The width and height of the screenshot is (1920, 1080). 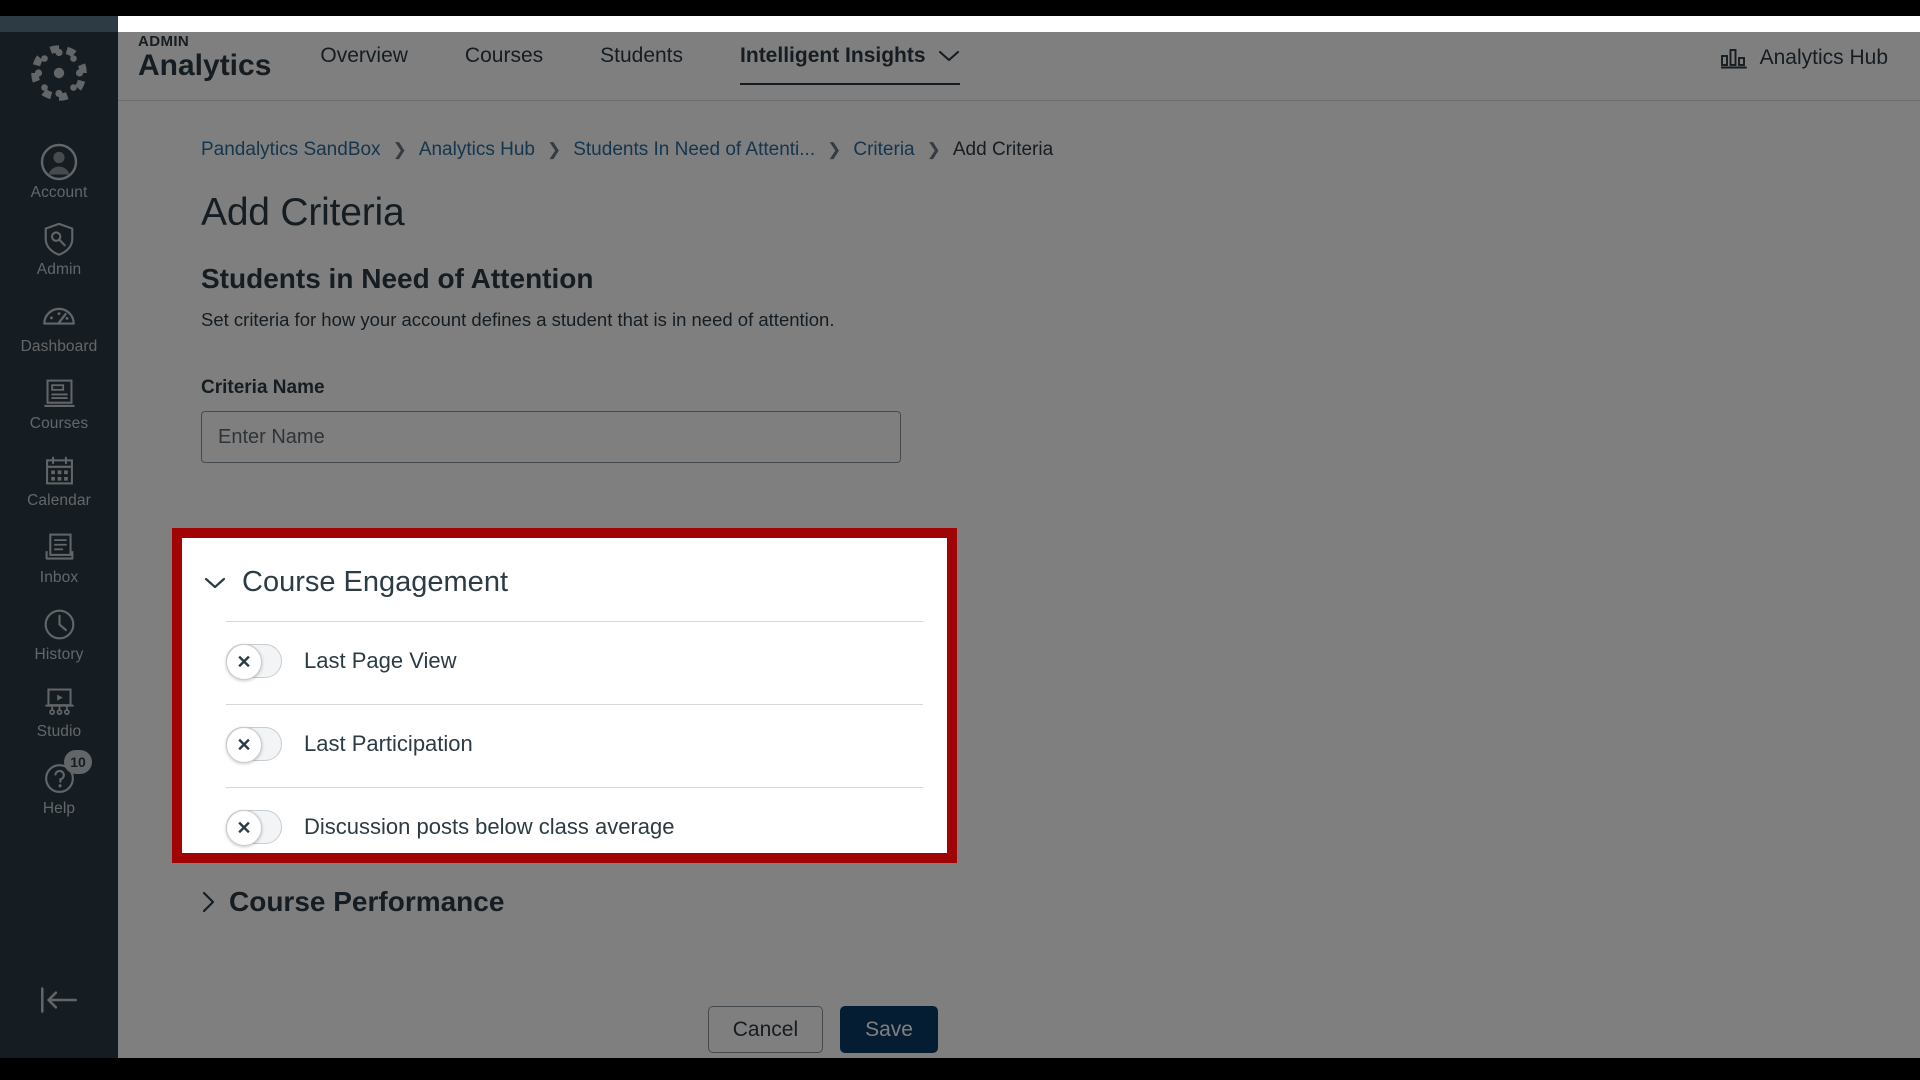 I want to click on tab-intelligent-insights: Intelligent Insights, so click(x=850, y=58).